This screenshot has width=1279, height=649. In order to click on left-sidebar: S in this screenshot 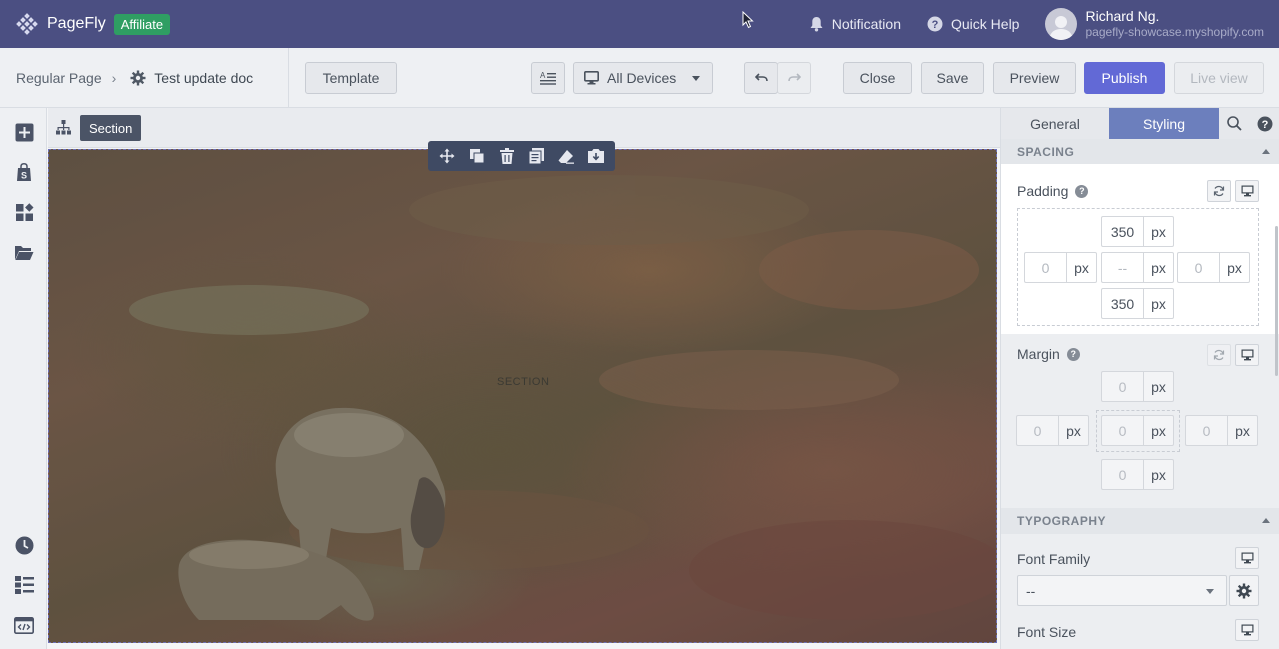, I will do `click(23, 378)`.